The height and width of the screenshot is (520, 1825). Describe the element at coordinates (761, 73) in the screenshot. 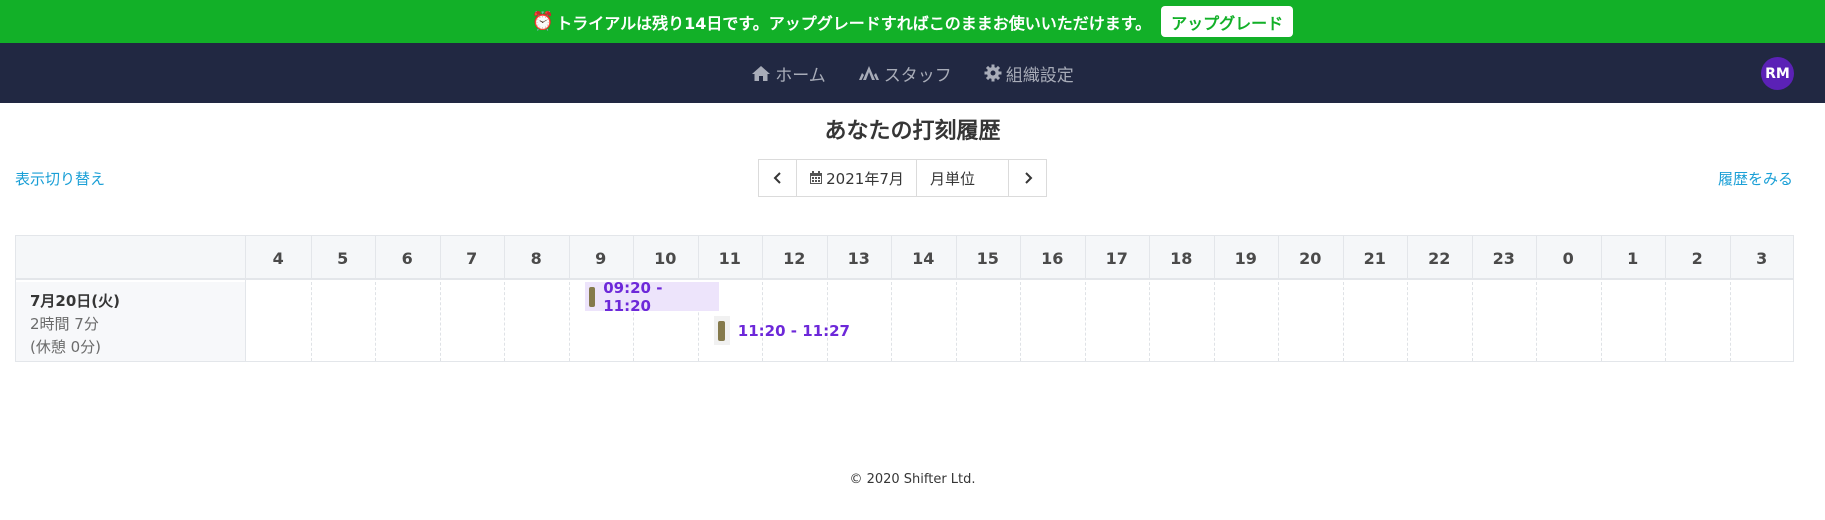

I see `home-icon` at that location.